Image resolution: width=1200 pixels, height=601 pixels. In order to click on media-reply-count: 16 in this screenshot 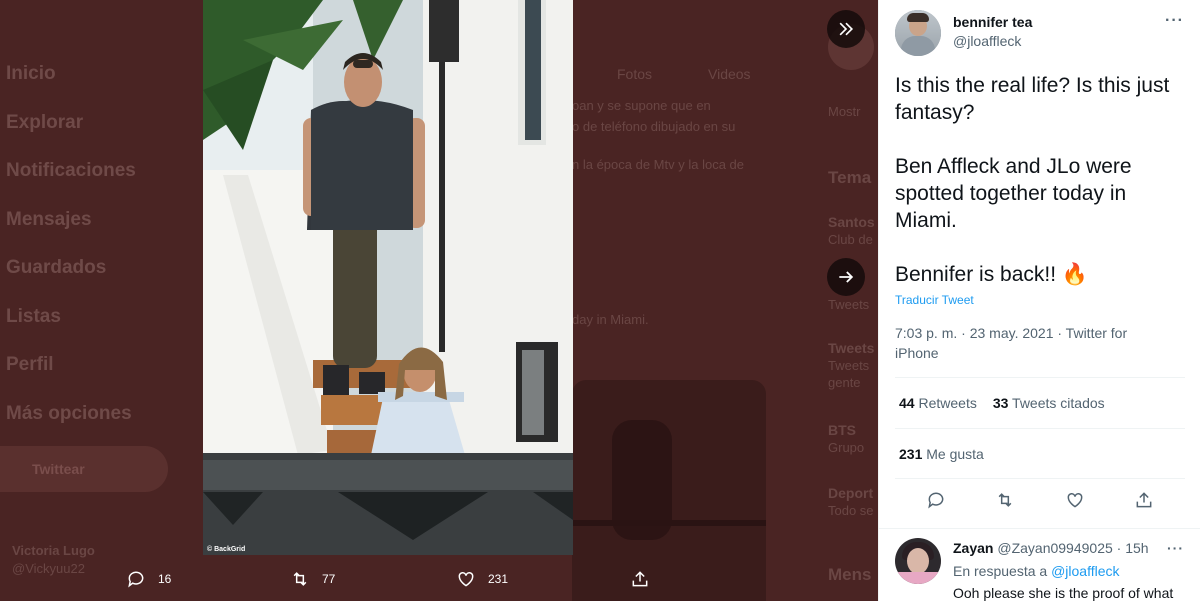, I will do `click(165, 579)`.